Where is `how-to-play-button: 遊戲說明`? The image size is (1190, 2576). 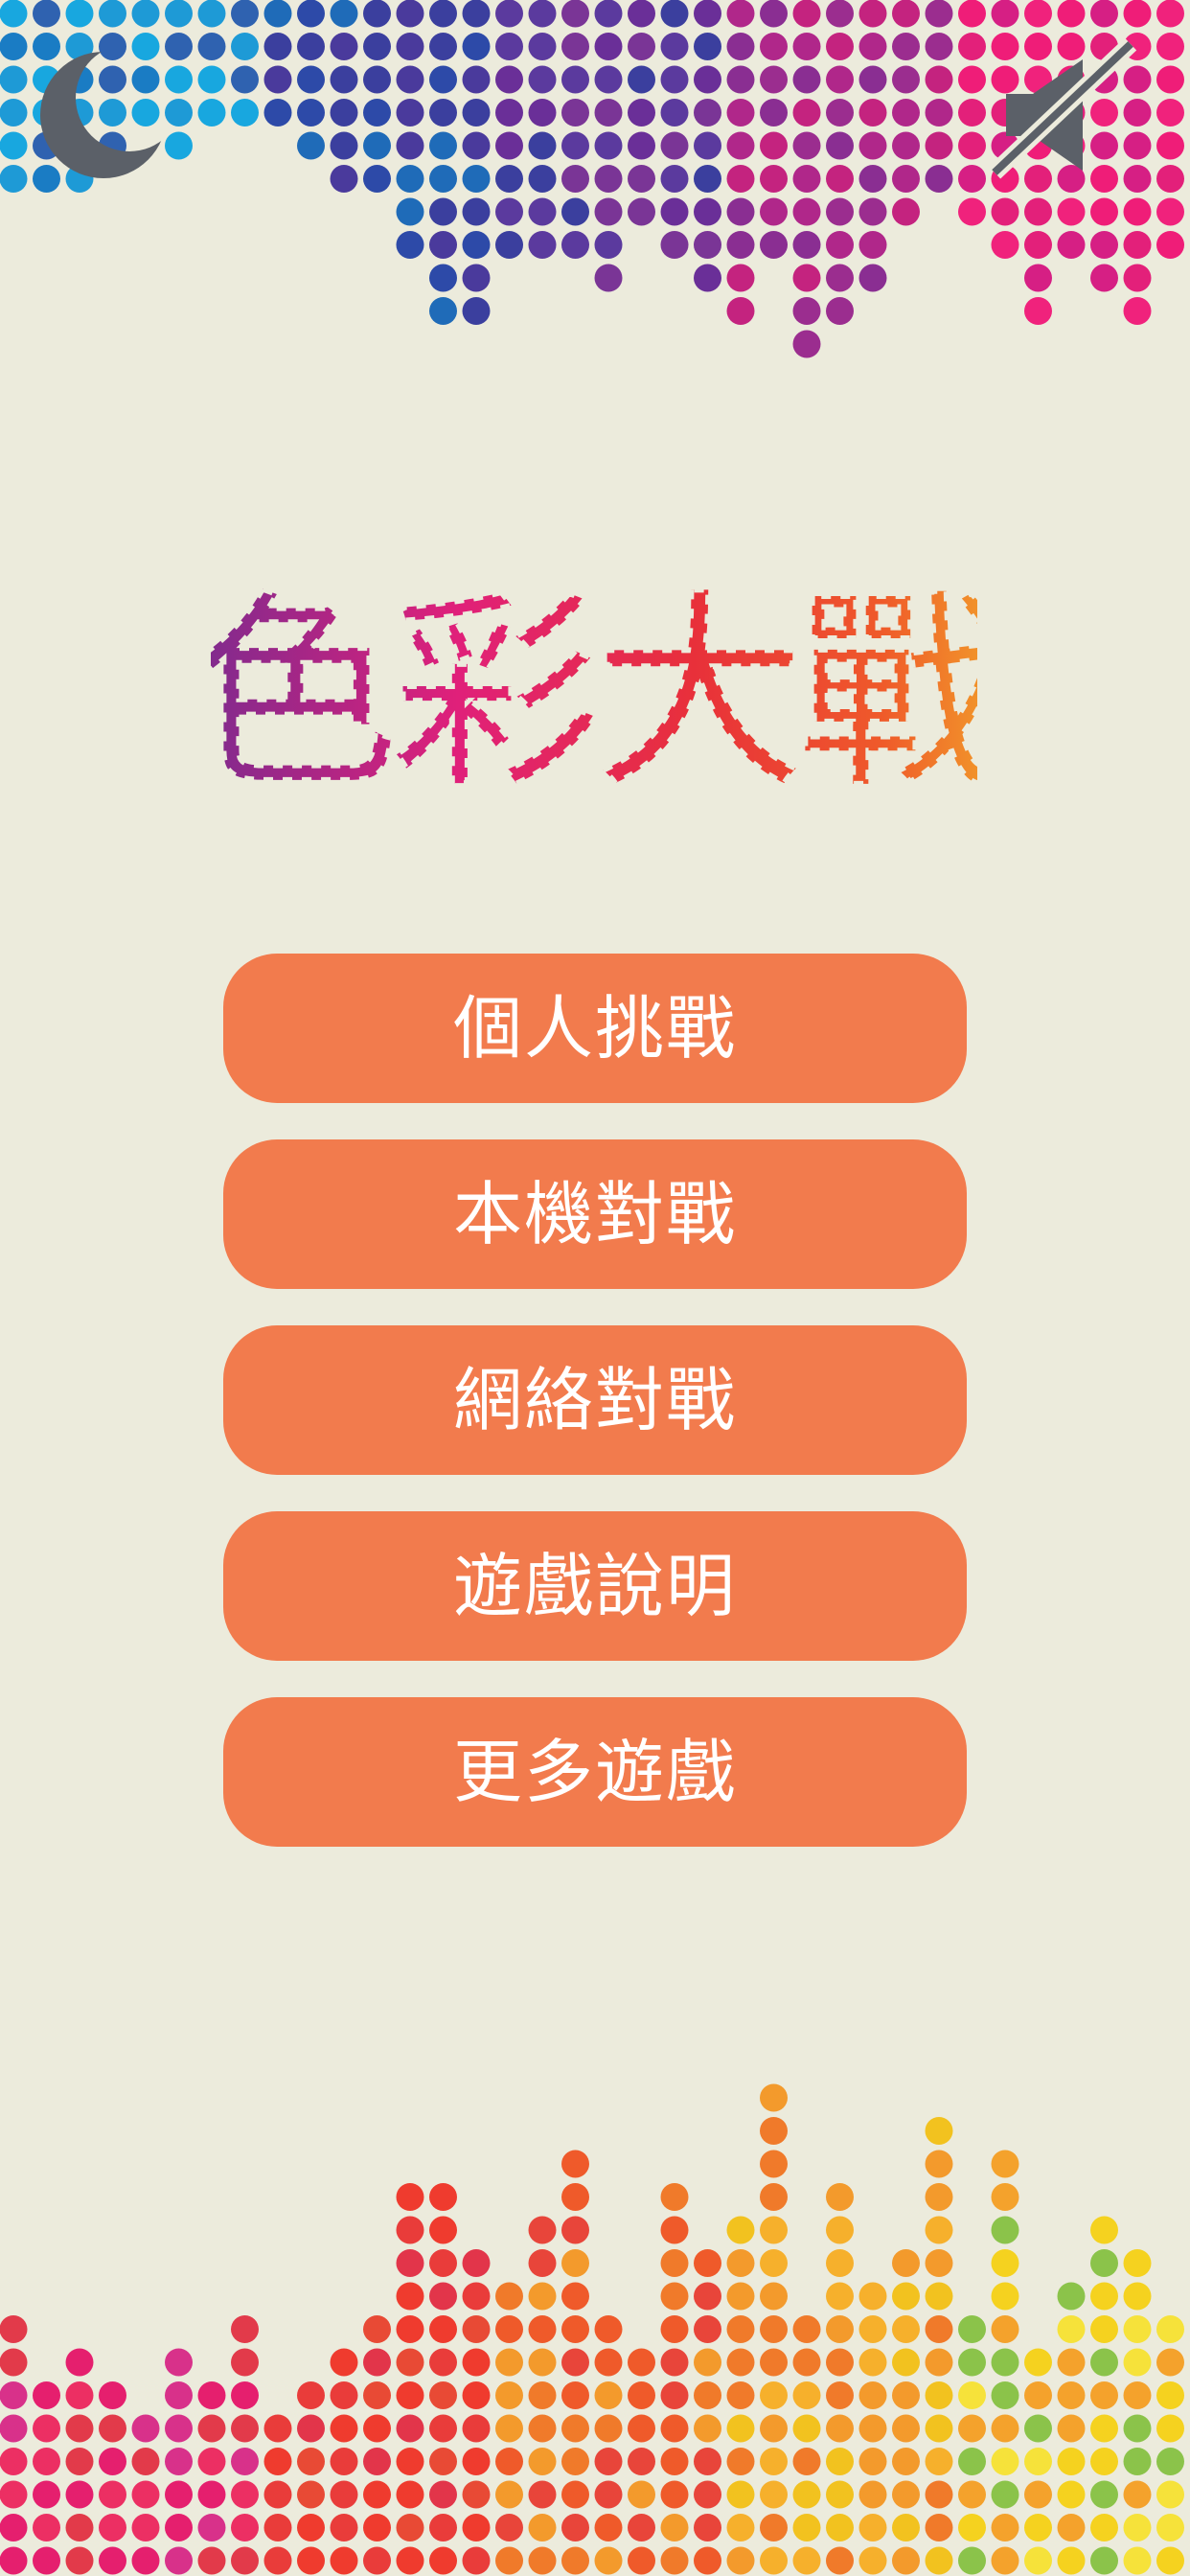 how-to-play-button: 遊戲說明 is located at coordinates (595, 1586).